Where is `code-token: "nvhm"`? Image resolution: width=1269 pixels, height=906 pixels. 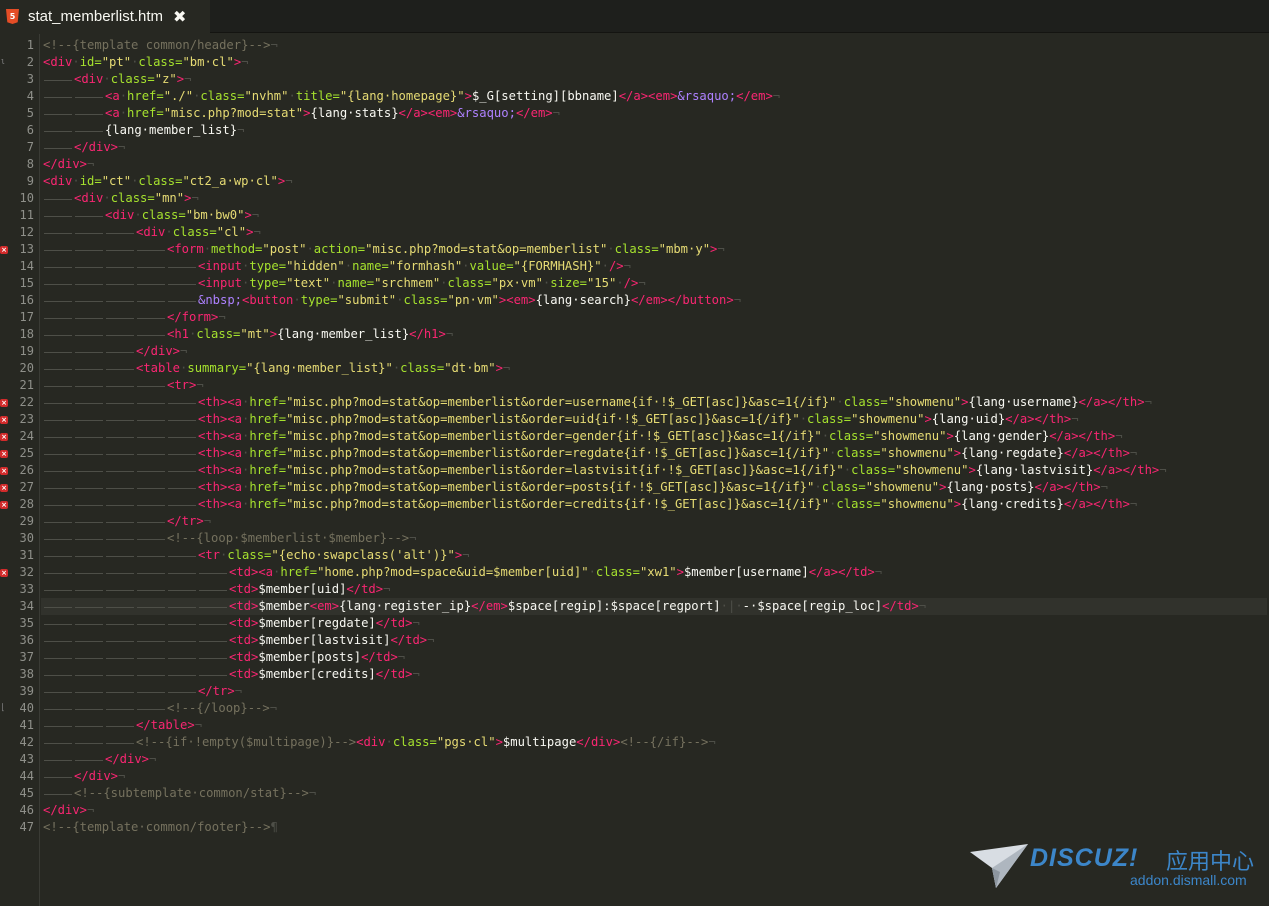 code-token: "nvhm" is located at coordinates (266, 96).